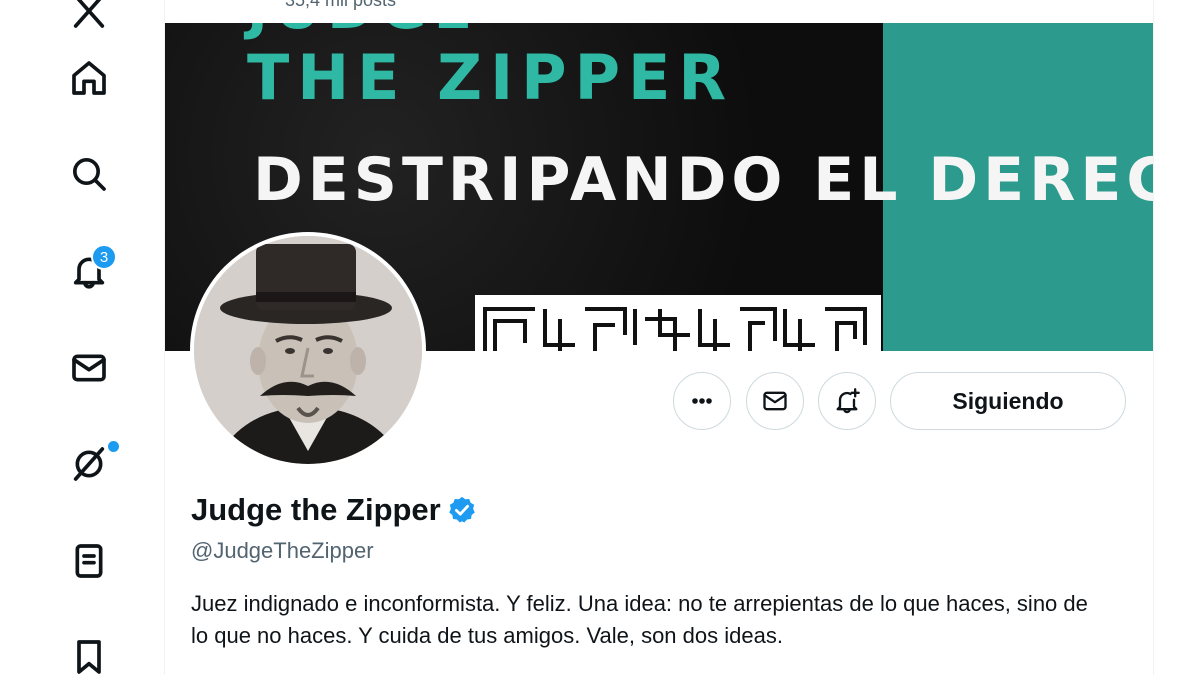 This screenshot has height=688, width=1200. What do you see at coordinates (341, 5) in the screenshot?
I see `post-count: 35,4 mil posts` at bounding box center [341, 5].